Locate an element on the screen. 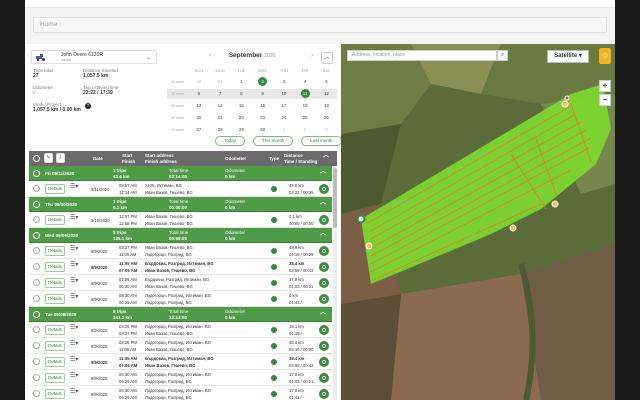 This screenshot has width=640, height=400. edit-icon: ✎ is located at coordinates (48, 158).